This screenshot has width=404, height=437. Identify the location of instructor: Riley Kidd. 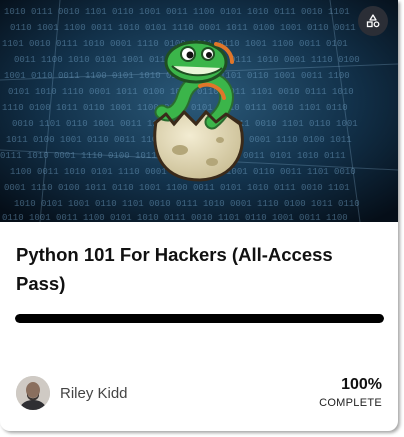
(72, 393).